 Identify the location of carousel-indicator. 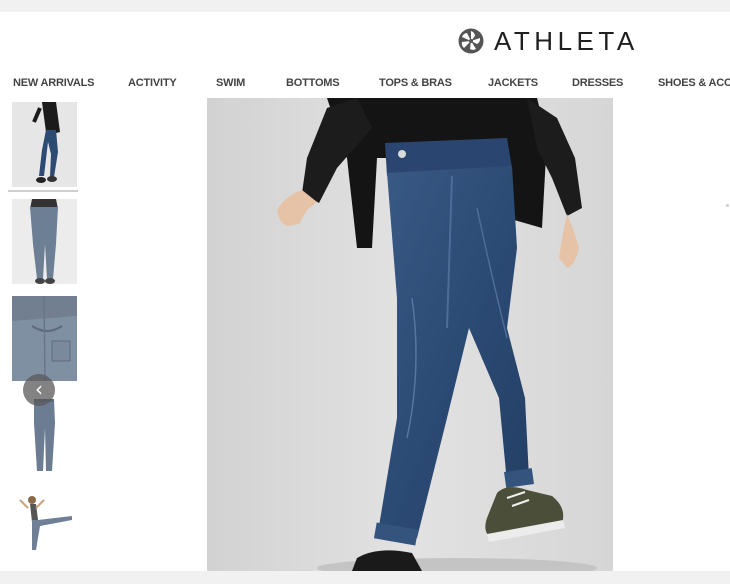
(727, 205).